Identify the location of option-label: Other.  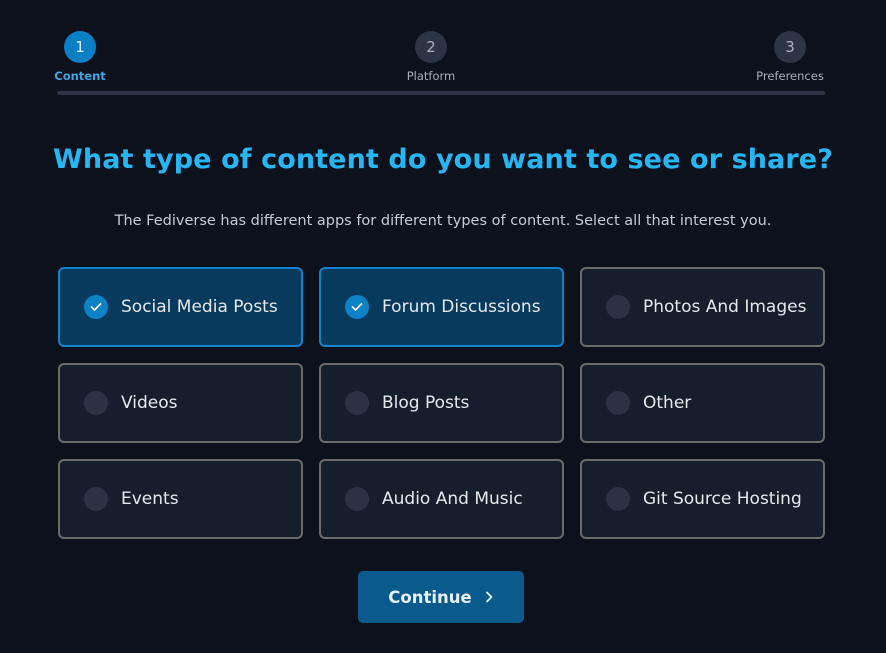
(667, 403).